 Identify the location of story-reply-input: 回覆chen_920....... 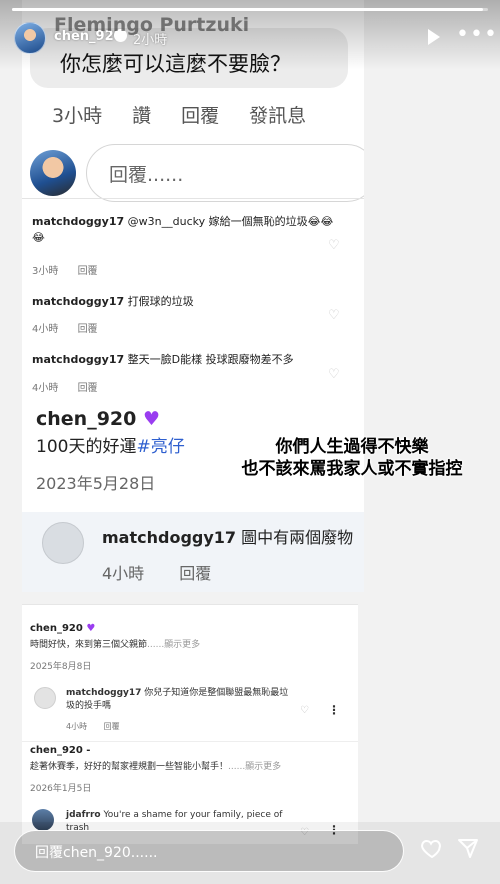
(209, 851).